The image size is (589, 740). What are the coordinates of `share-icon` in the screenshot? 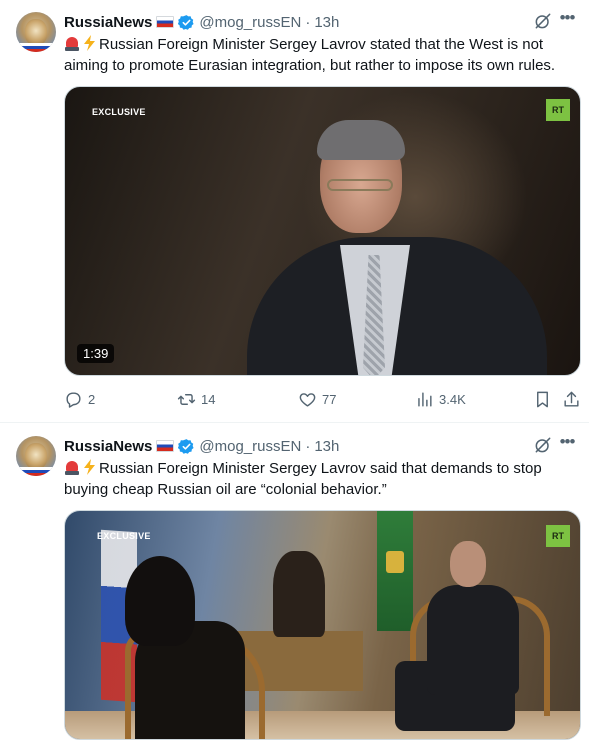 It's located at (571, 399).